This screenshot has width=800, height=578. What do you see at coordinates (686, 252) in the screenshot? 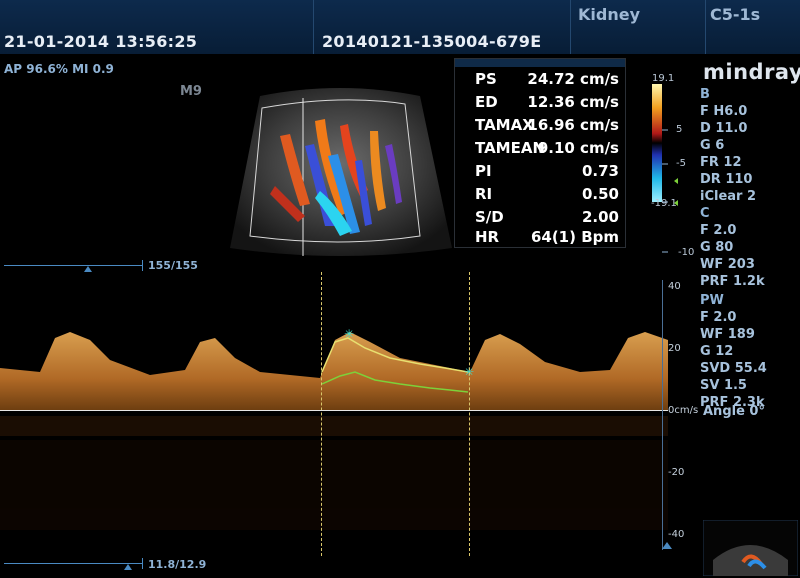
I see `color-scale-mark: -10` at bounding box center [686, 252].